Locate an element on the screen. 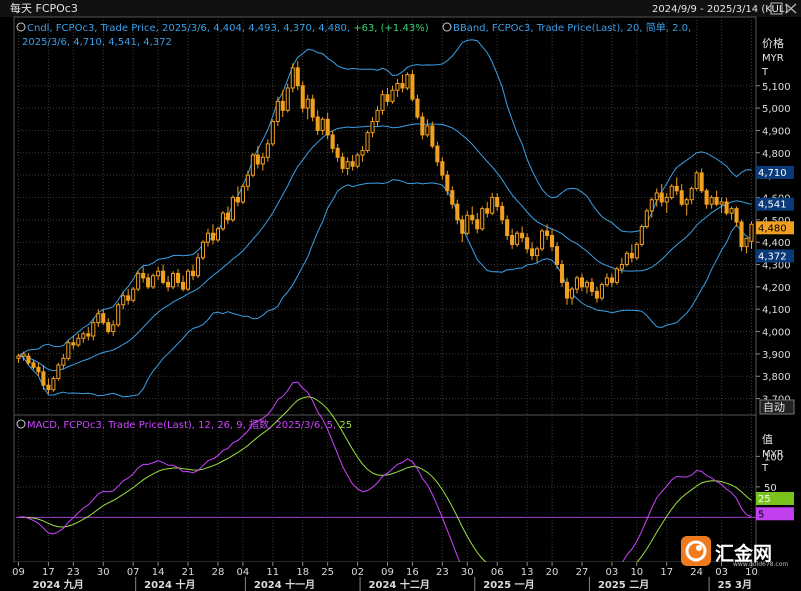 This screenshot has height=591, width=801. day-tick-label: 04 is located at coordinates (243, 572).